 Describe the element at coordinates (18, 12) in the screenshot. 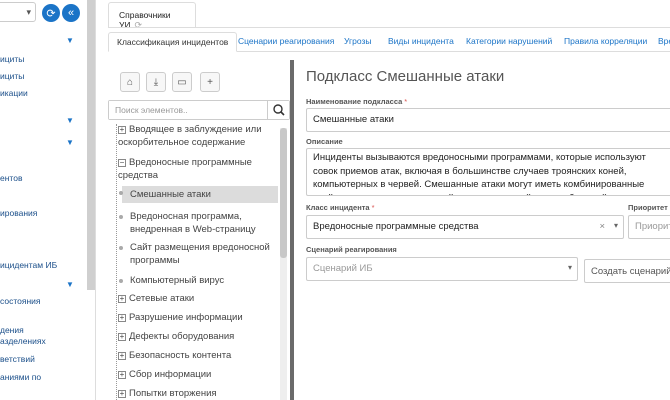

I see `nav-select: ▾` at that location.